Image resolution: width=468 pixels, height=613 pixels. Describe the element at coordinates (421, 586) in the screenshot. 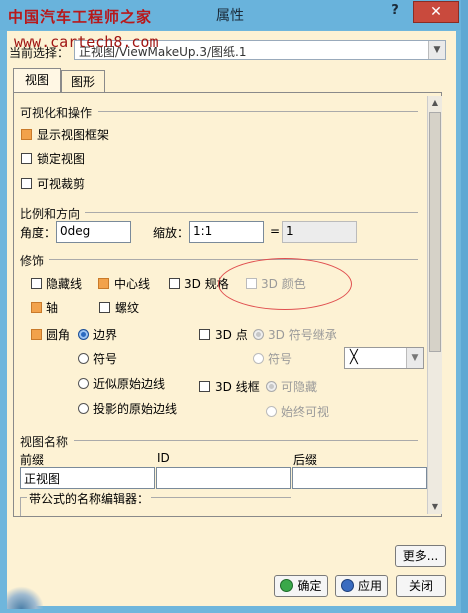

I see `close-button: 关闭` at that location.